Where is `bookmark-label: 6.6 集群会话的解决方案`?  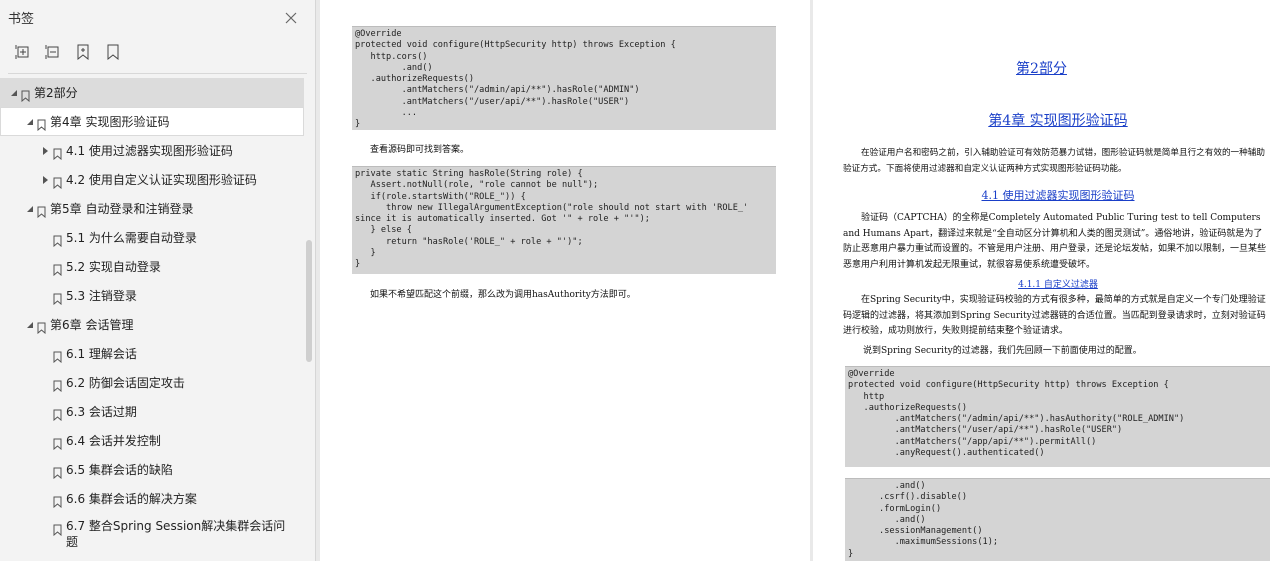
bookmark-label: 6.6 集群会话的解决方案 is located at coordinates (131, 499).